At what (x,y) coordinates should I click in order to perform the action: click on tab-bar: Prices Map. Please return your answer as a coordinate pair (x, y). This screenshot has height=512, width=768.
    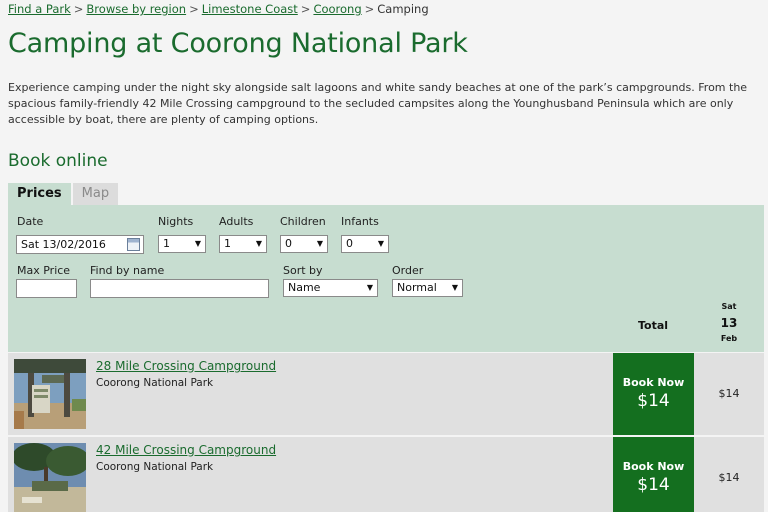
    Looking at the image, I should click on (64, 194).